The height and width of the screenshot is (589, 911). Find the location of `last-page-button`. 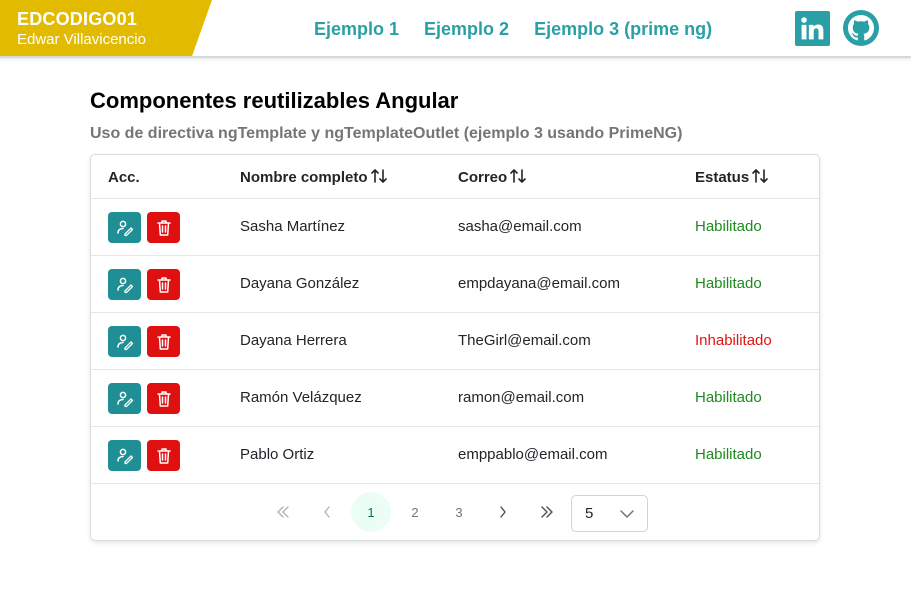

last-page-button is located at coordinates (547, 512).